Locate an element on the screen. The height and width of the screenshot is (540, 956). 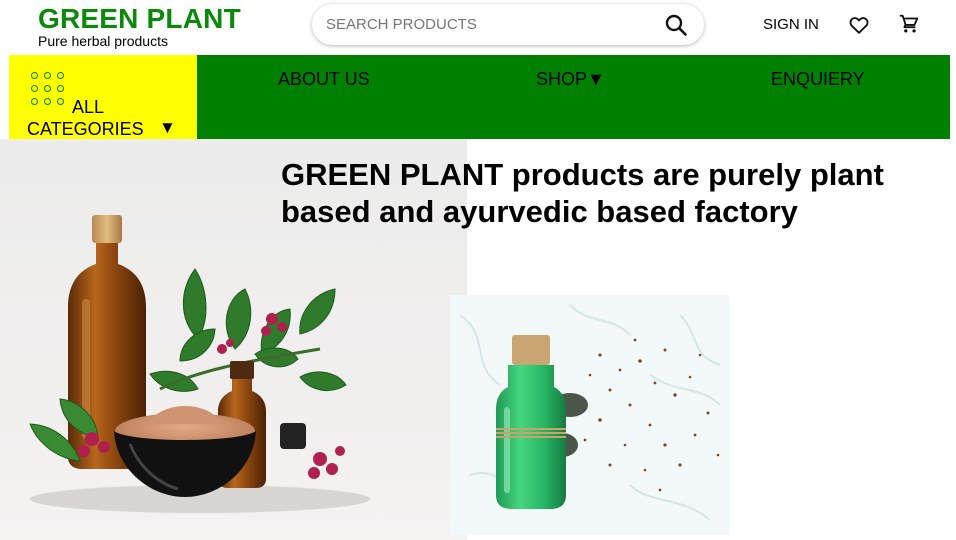
green-oil-bottle-illustration is located at coordinates (590, 412).